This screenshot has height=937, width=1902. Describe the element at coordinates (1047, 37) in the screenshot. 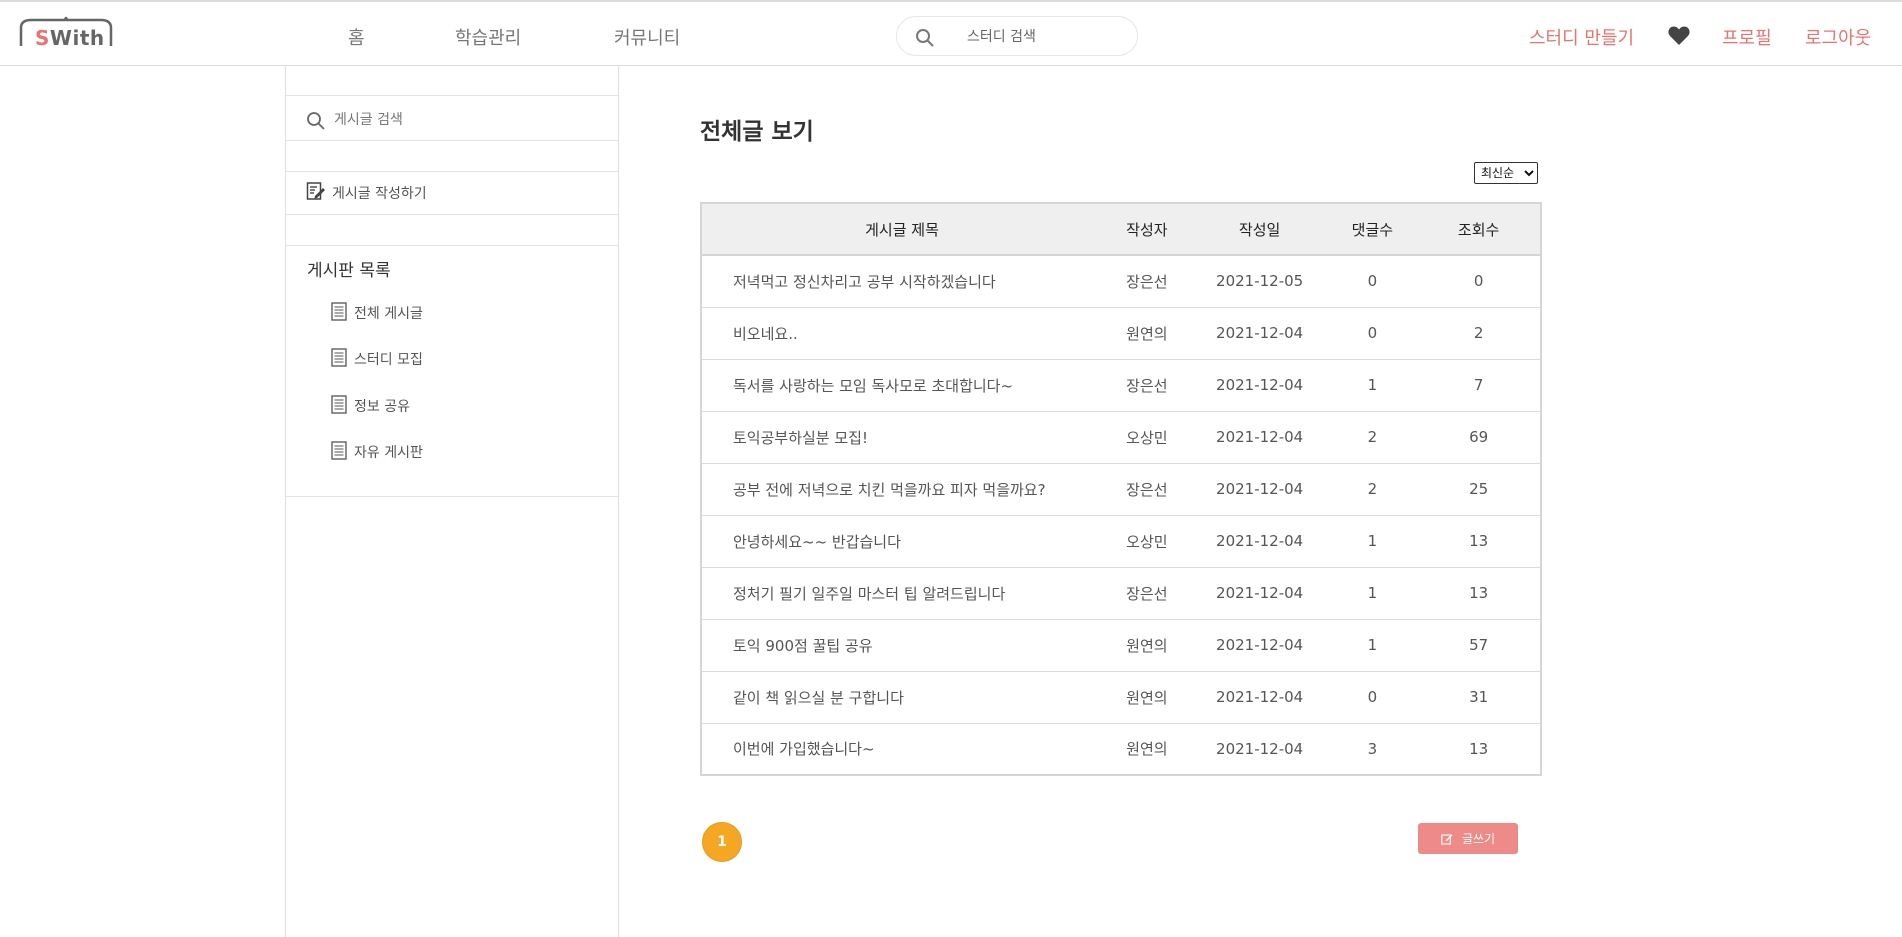

I see `study-search-input` at that location.